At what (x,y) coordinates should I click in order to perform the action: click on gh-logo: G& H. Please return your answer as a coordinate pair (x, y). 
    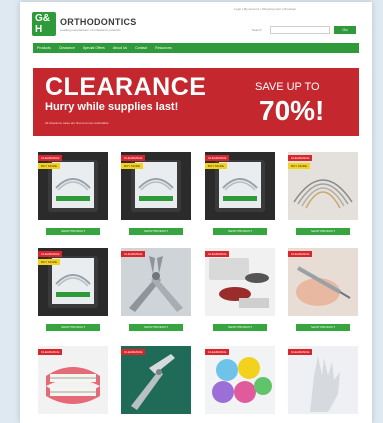
    Looking at the image, I should click on (44, 24).